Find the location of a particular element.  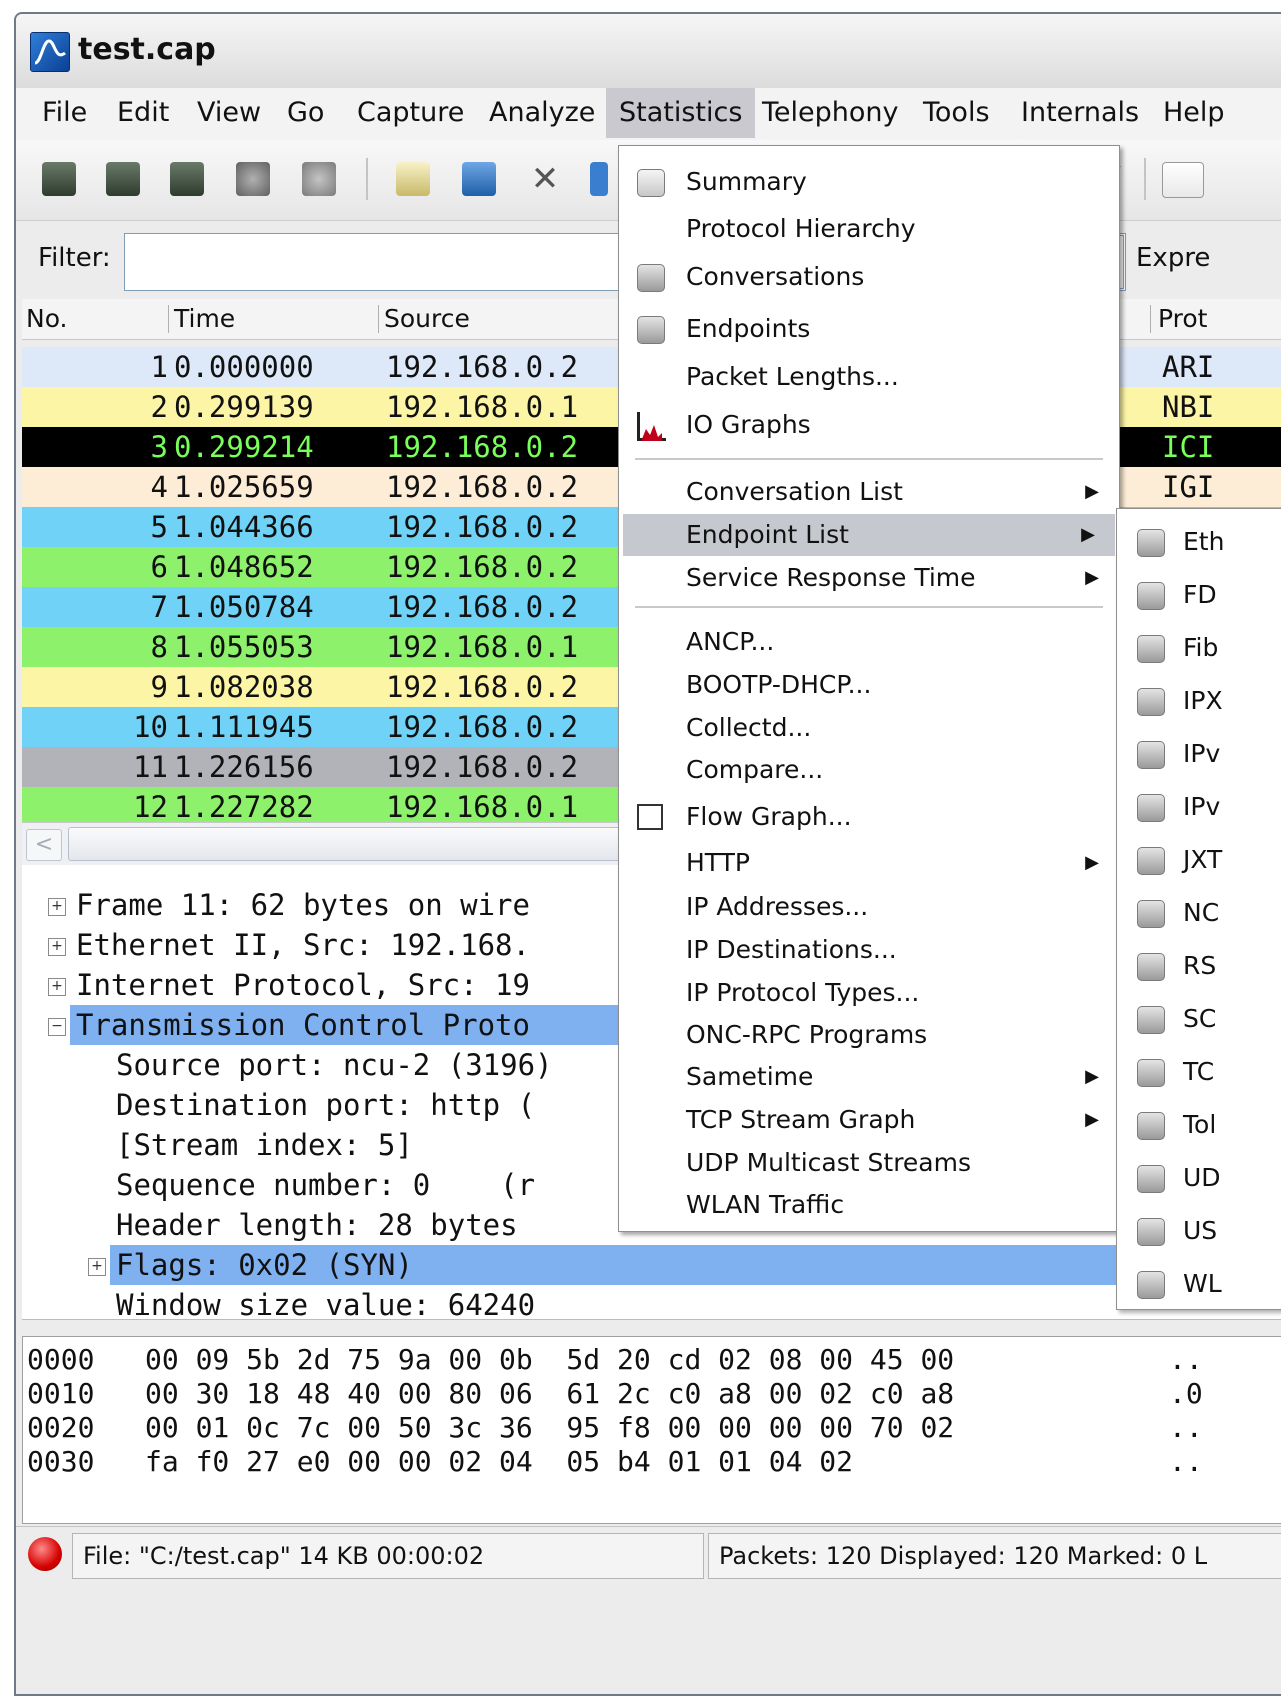

submenu-item-endpoint: US is located at coordinates (1199, 1230).